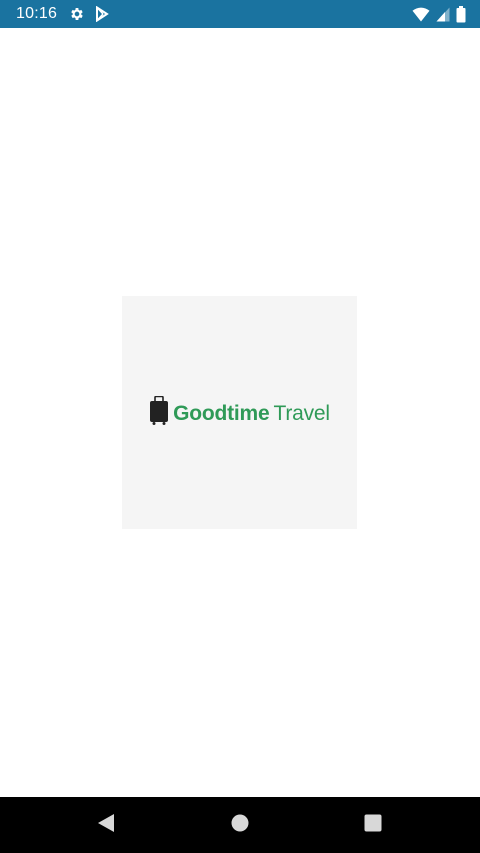 This screenshot has height=853, width=480. I want to click on back-icon, so click(106, 825).